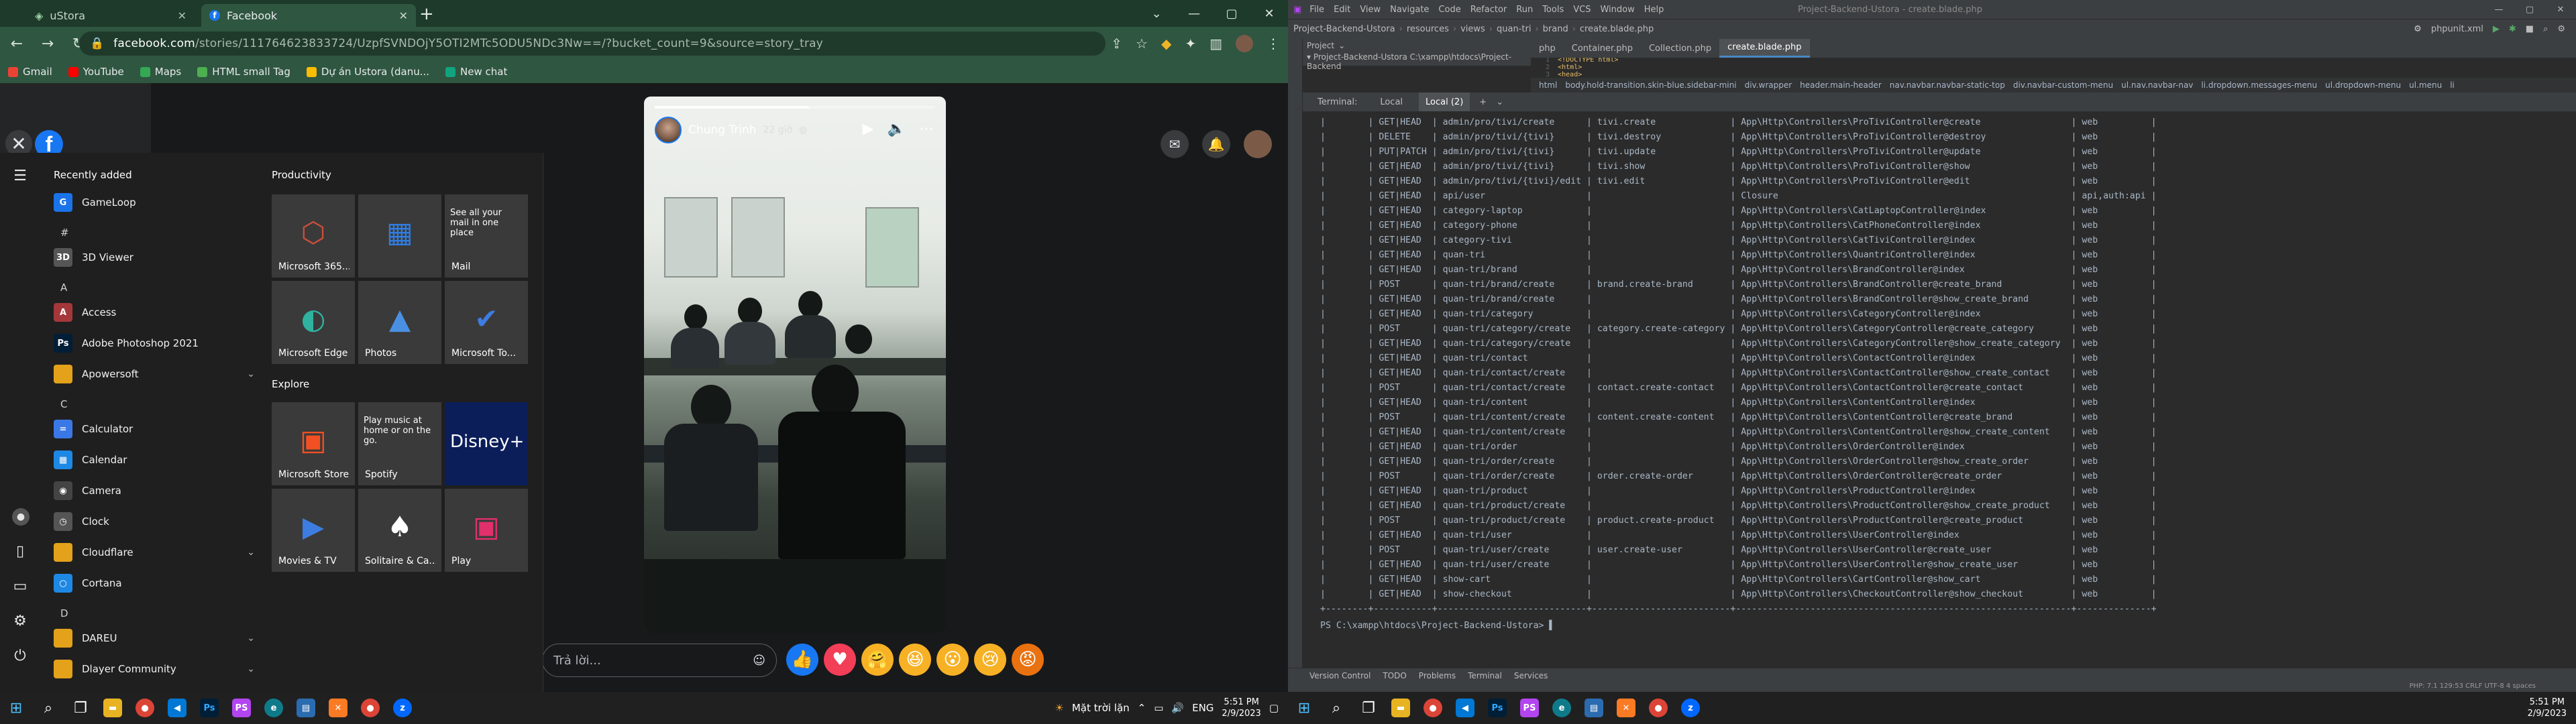  Describe the element at coordinates (1617, 10) in the screenshot. I see `menu-window: Window` at that location.